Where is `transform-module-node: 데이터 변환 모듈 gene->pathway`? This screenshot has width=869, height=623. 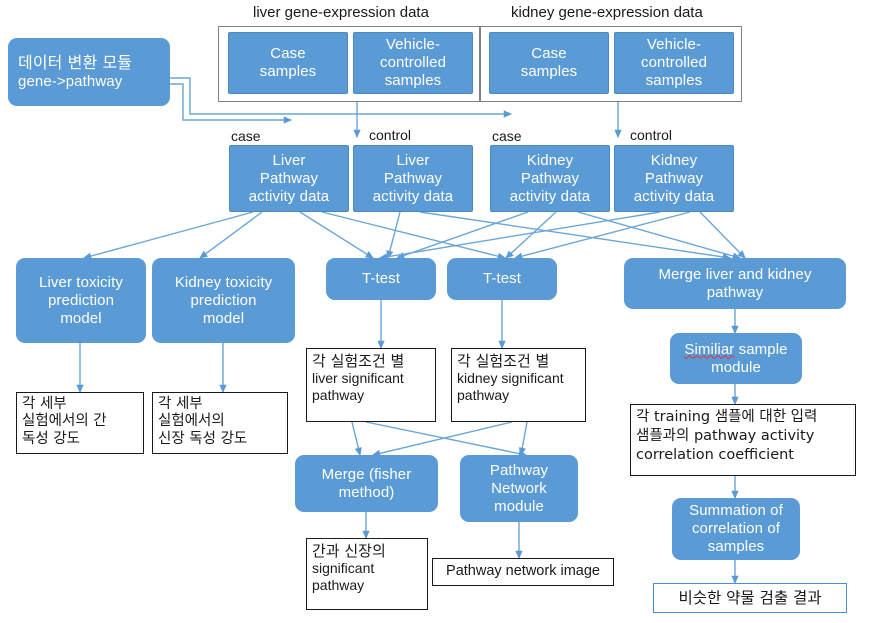
transform-module-node: 데이터 변환 모듈 gene->pathway is located at coordinates (89, 72).